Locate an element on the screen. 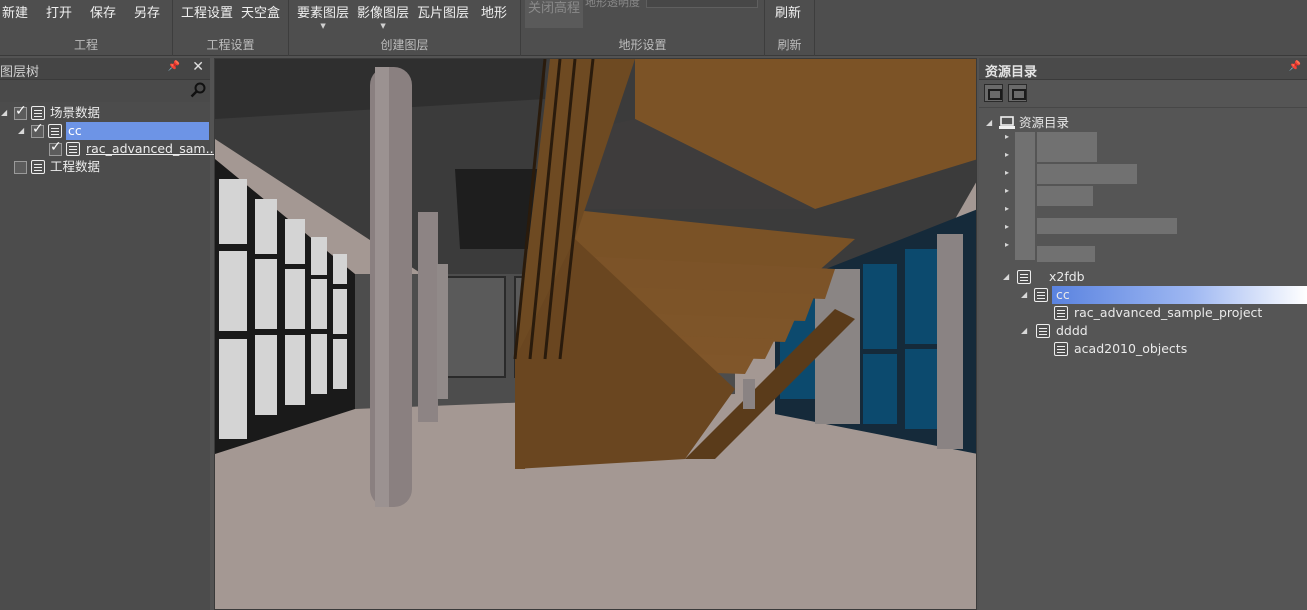  group-create-layer: 要素图层 ▼ 影像图层 ▼ 瓦片图层 地形 创建图层 is located at coordinates (405, 28).